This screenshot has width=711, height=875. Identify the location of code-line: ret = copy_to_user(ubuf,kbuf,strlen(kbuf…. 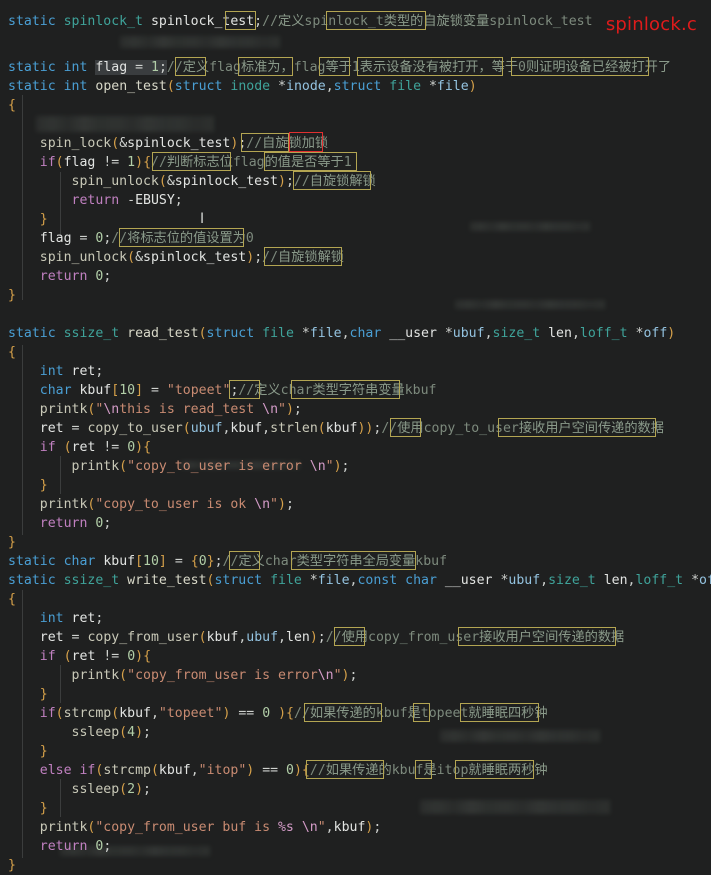
(359, 428).